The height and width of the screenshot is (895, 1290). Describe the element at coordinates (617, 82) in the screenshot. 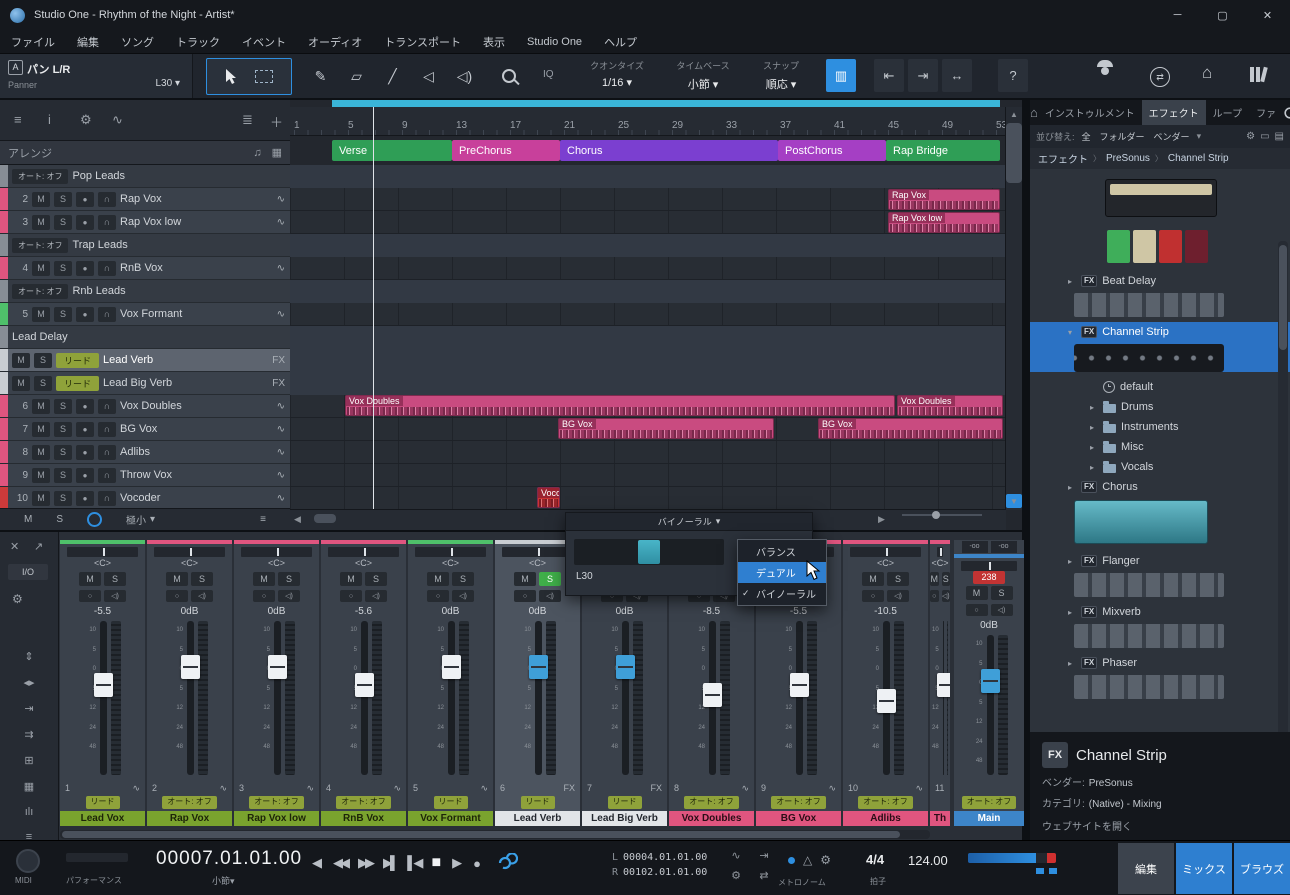

I see `quantize-value: 1/16 ▾` at that location.